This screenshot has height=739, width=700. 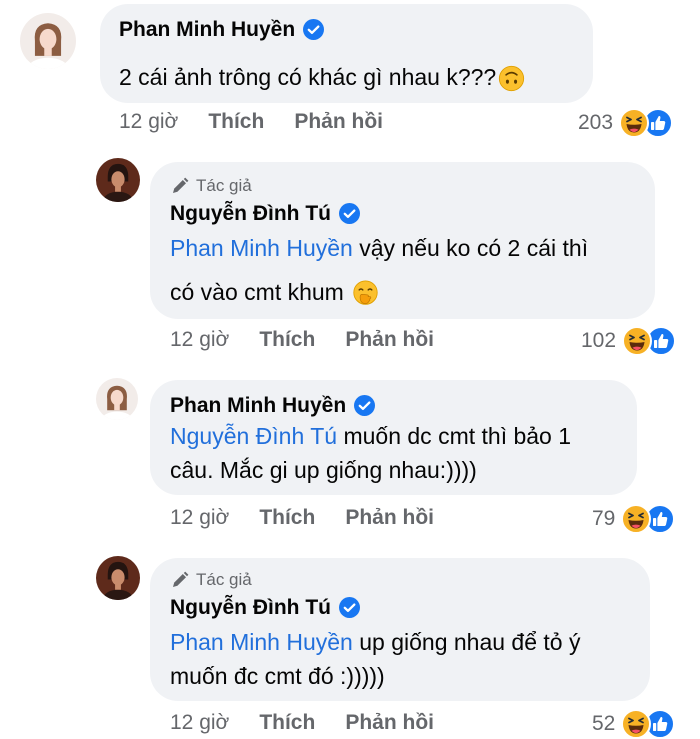 What do you see at coordinates (596, 122) in the screenshot?
I see `reaction-count: 203` at bounding box center [596, 122].